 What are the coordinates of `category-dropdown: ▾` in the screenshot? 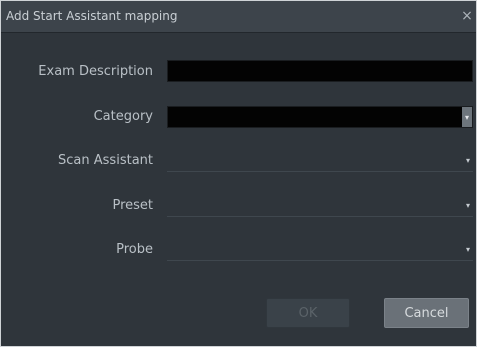 It's located at (320, 117).